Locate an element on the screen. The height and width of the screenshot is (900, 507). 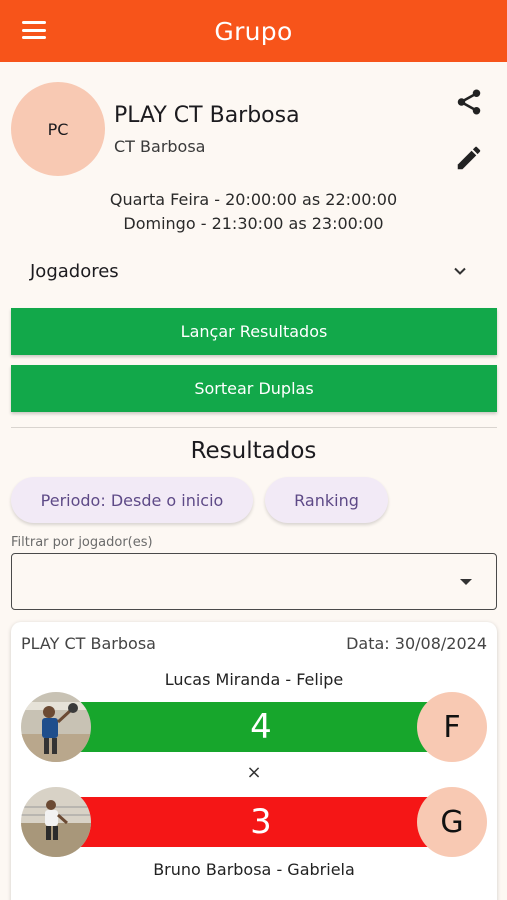
team-b-photo is located at coordinates (56, 822).